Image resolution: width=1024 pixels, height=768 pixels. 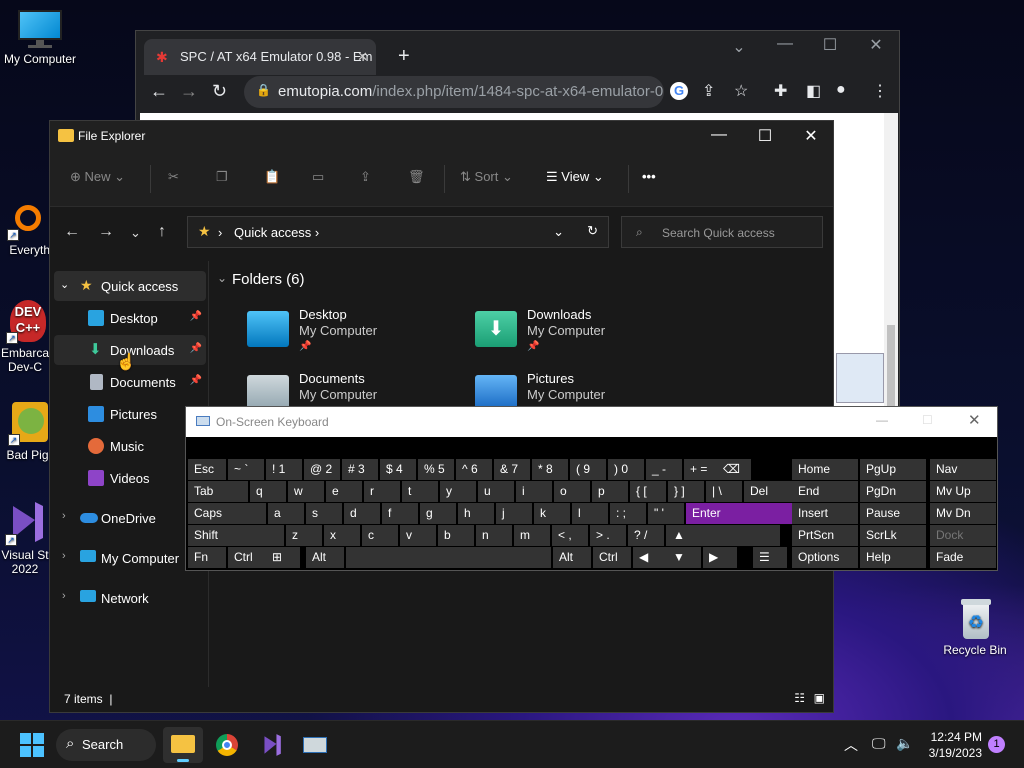 What do you see at coordinates (768, 491) in the screenshot?
I see `osk-key: Del` at bounding box center [768, 491].